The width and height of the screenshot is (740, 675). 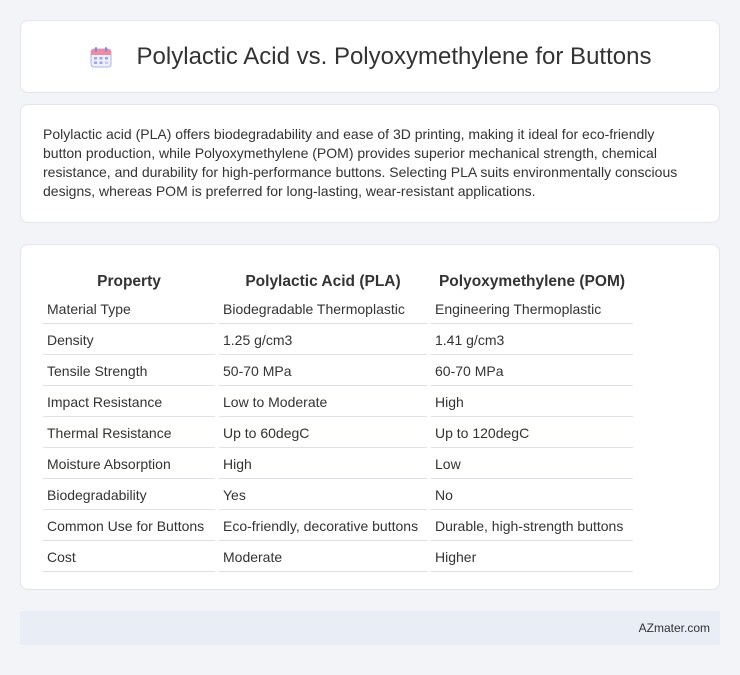 I want to click on cell-pom: 60-70 MPa, so click(x=532, y=371).